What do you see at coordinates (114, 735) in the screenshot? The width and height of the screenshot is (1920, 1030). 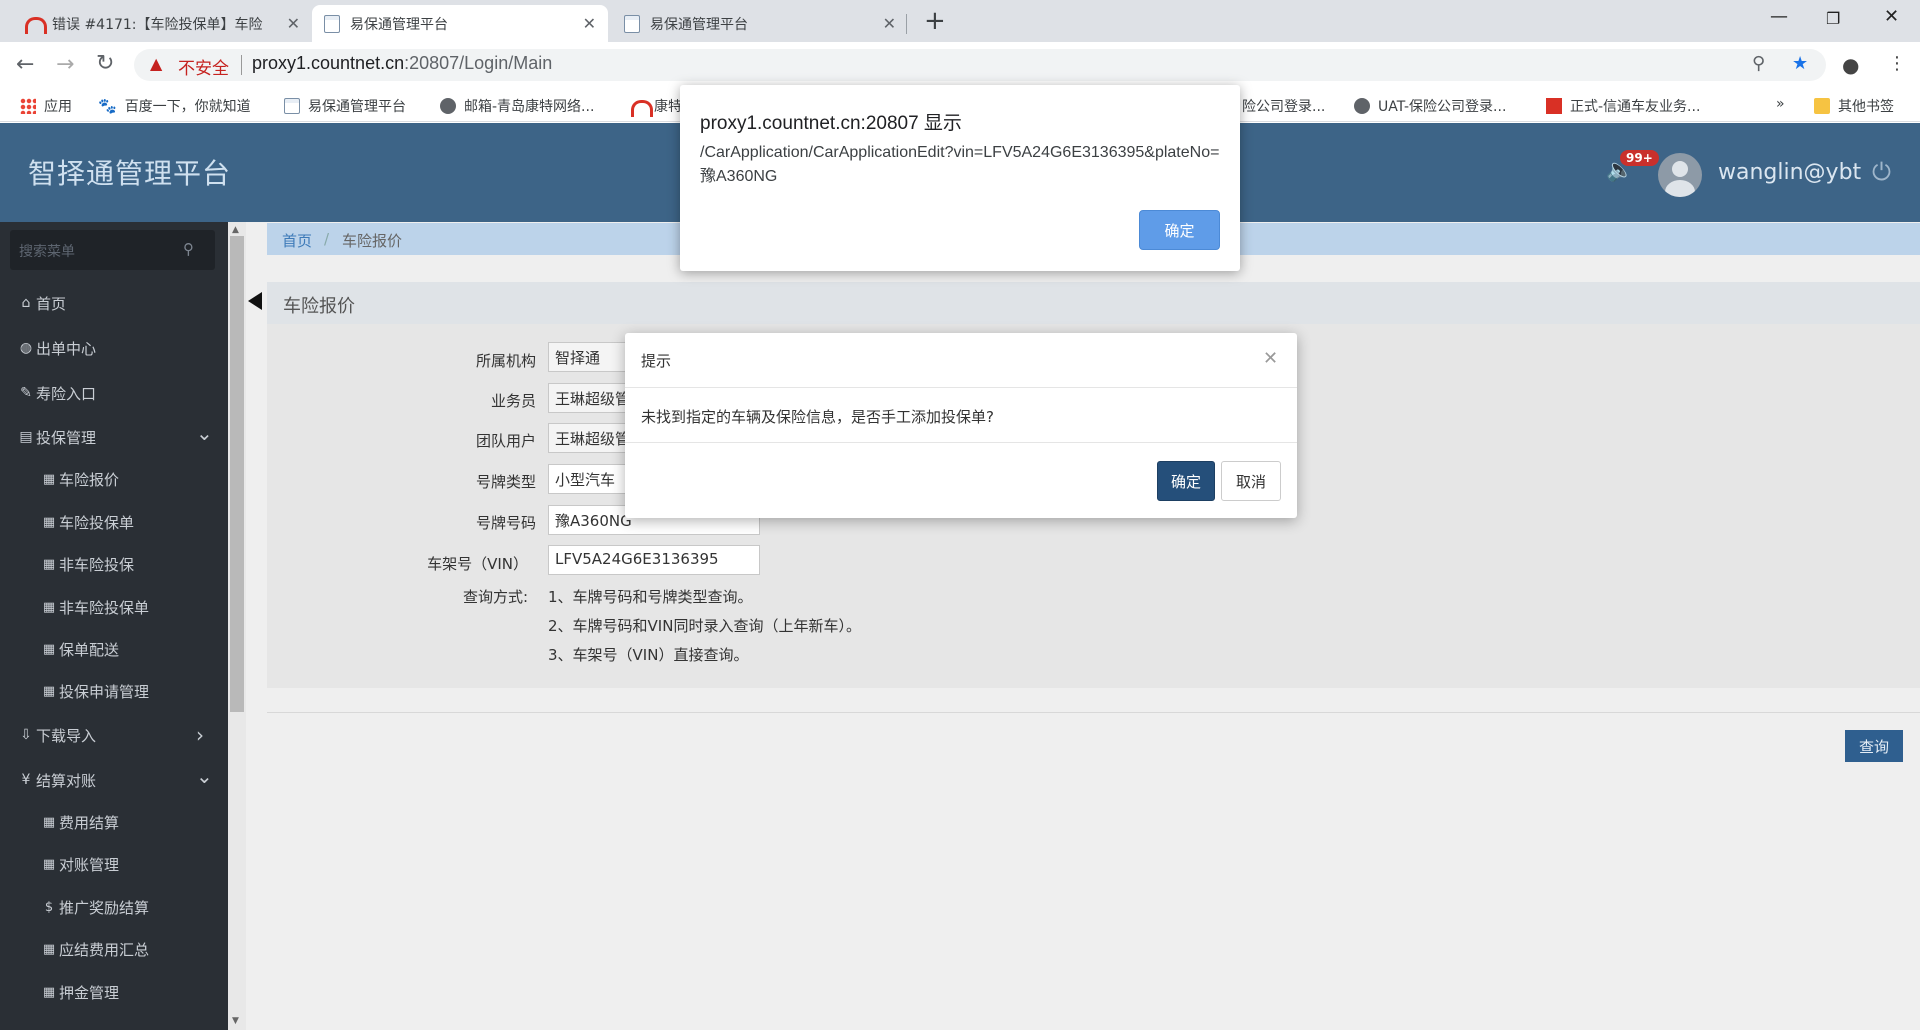 I see `sidebar-item: ⇩ 下载导入 ›` at bounding box center [114, 735].